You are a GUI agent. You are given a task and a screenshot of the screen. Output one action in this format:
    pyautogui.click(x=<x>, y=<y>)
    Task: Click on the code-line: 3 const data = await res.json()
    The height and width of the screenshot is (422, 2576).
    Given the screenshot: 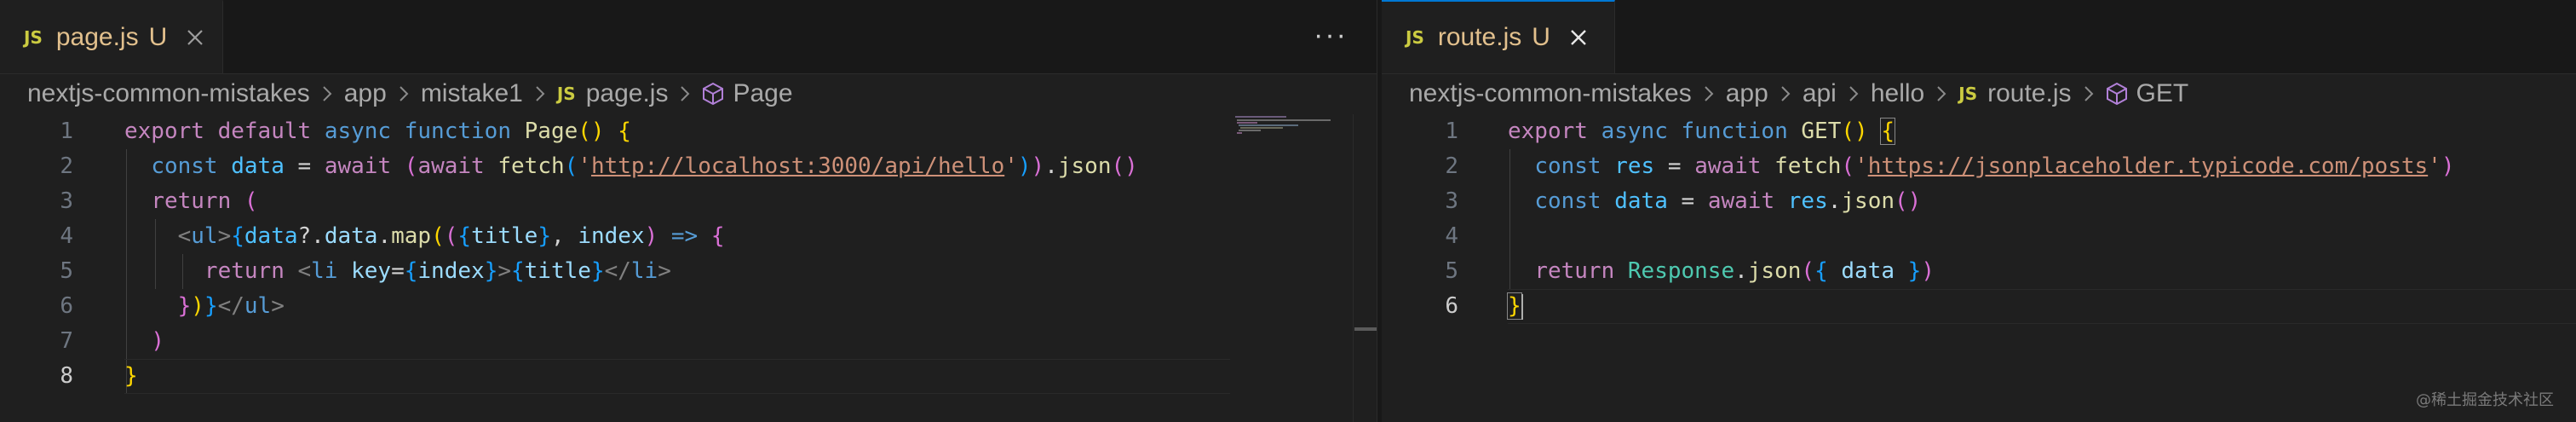 What is the action you would take?
    pyautogui.click(x=1979, y=202)
    